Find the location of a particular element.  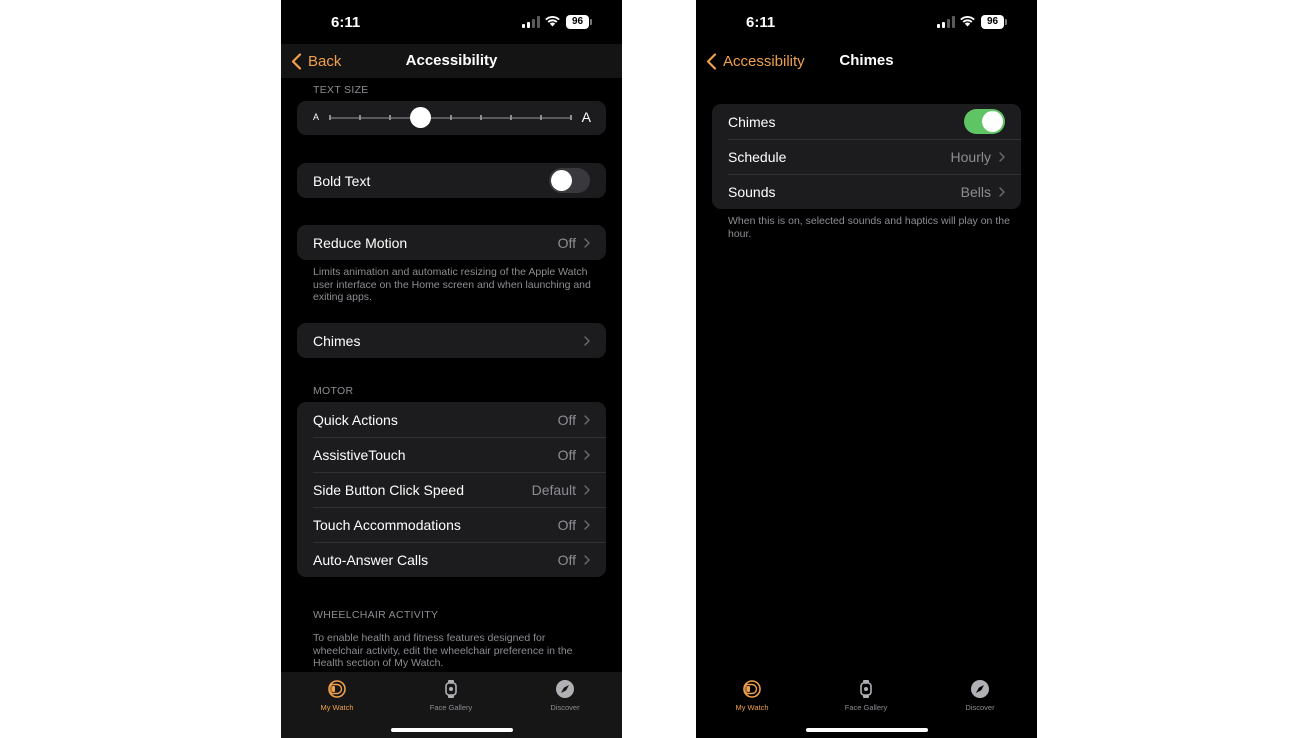

chimes-card: Chimes Schedule Hourly Sounds Bells is located at coordinates (866, 156).